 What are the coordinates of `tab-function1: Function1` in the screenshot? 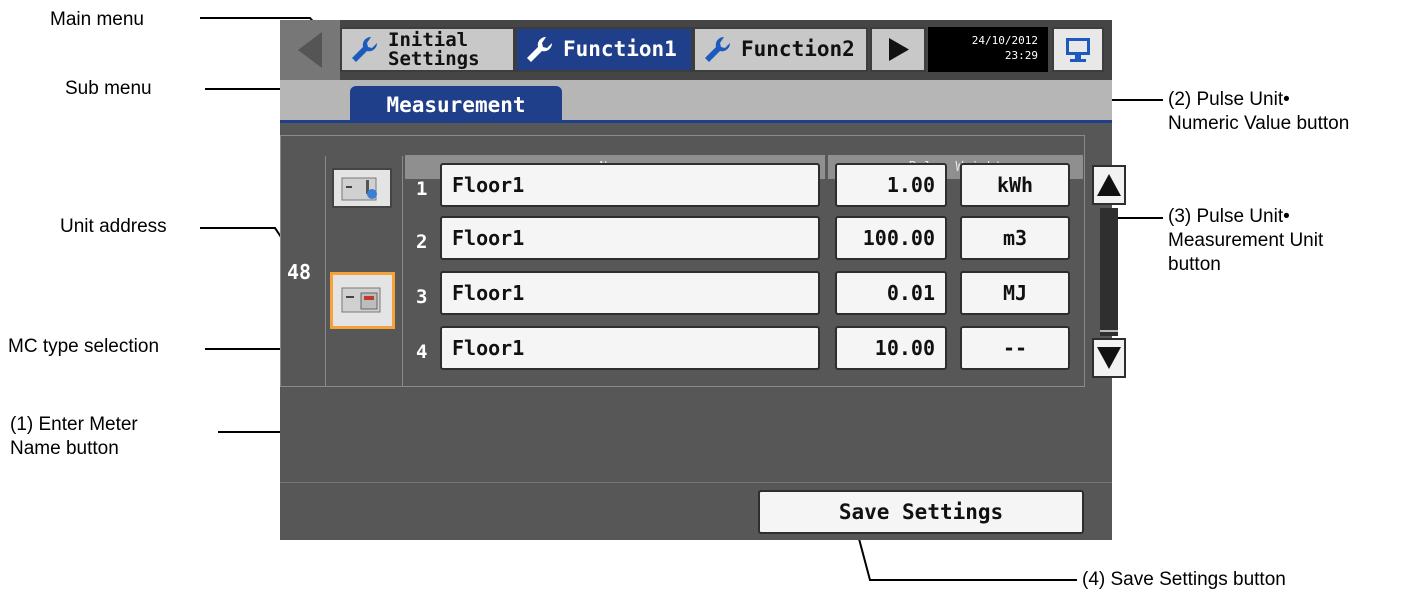 It's located at (604, 49).